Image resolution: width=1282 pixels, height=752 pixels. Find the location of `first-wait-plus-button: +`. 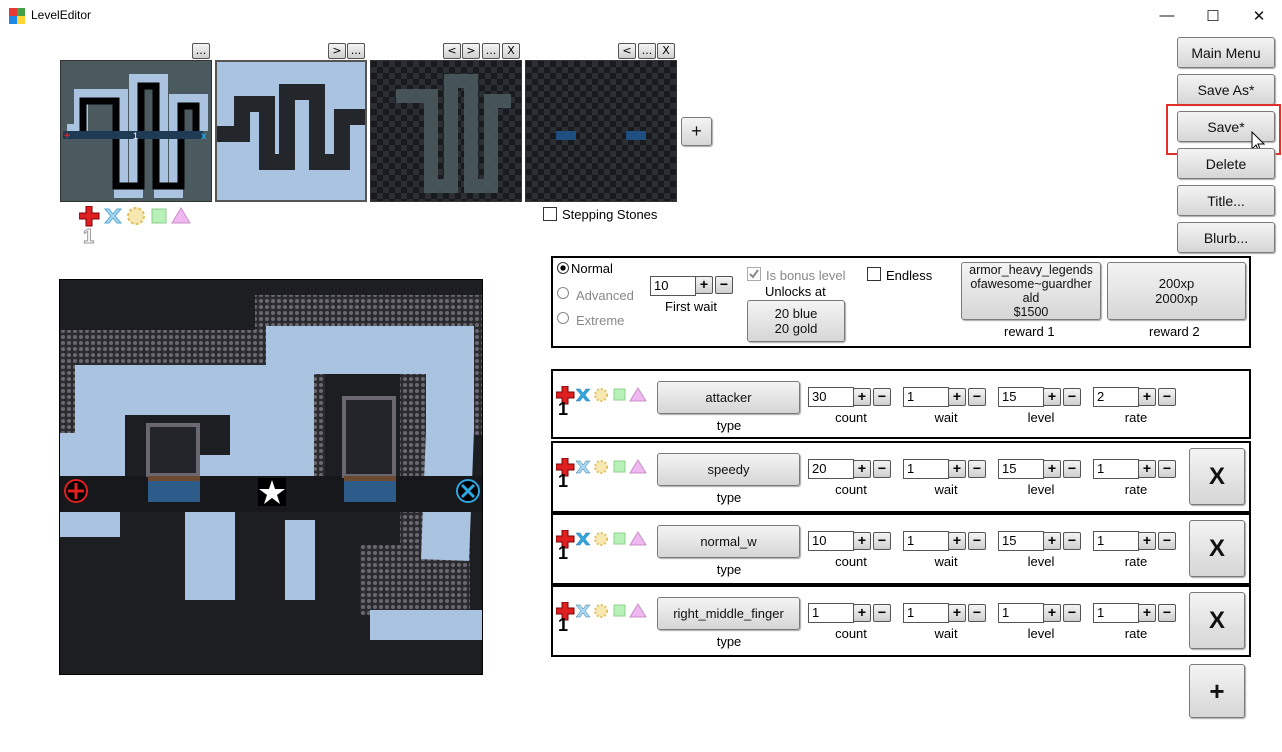

first-wait-plus-button: + is located at coordinates (704, 285).